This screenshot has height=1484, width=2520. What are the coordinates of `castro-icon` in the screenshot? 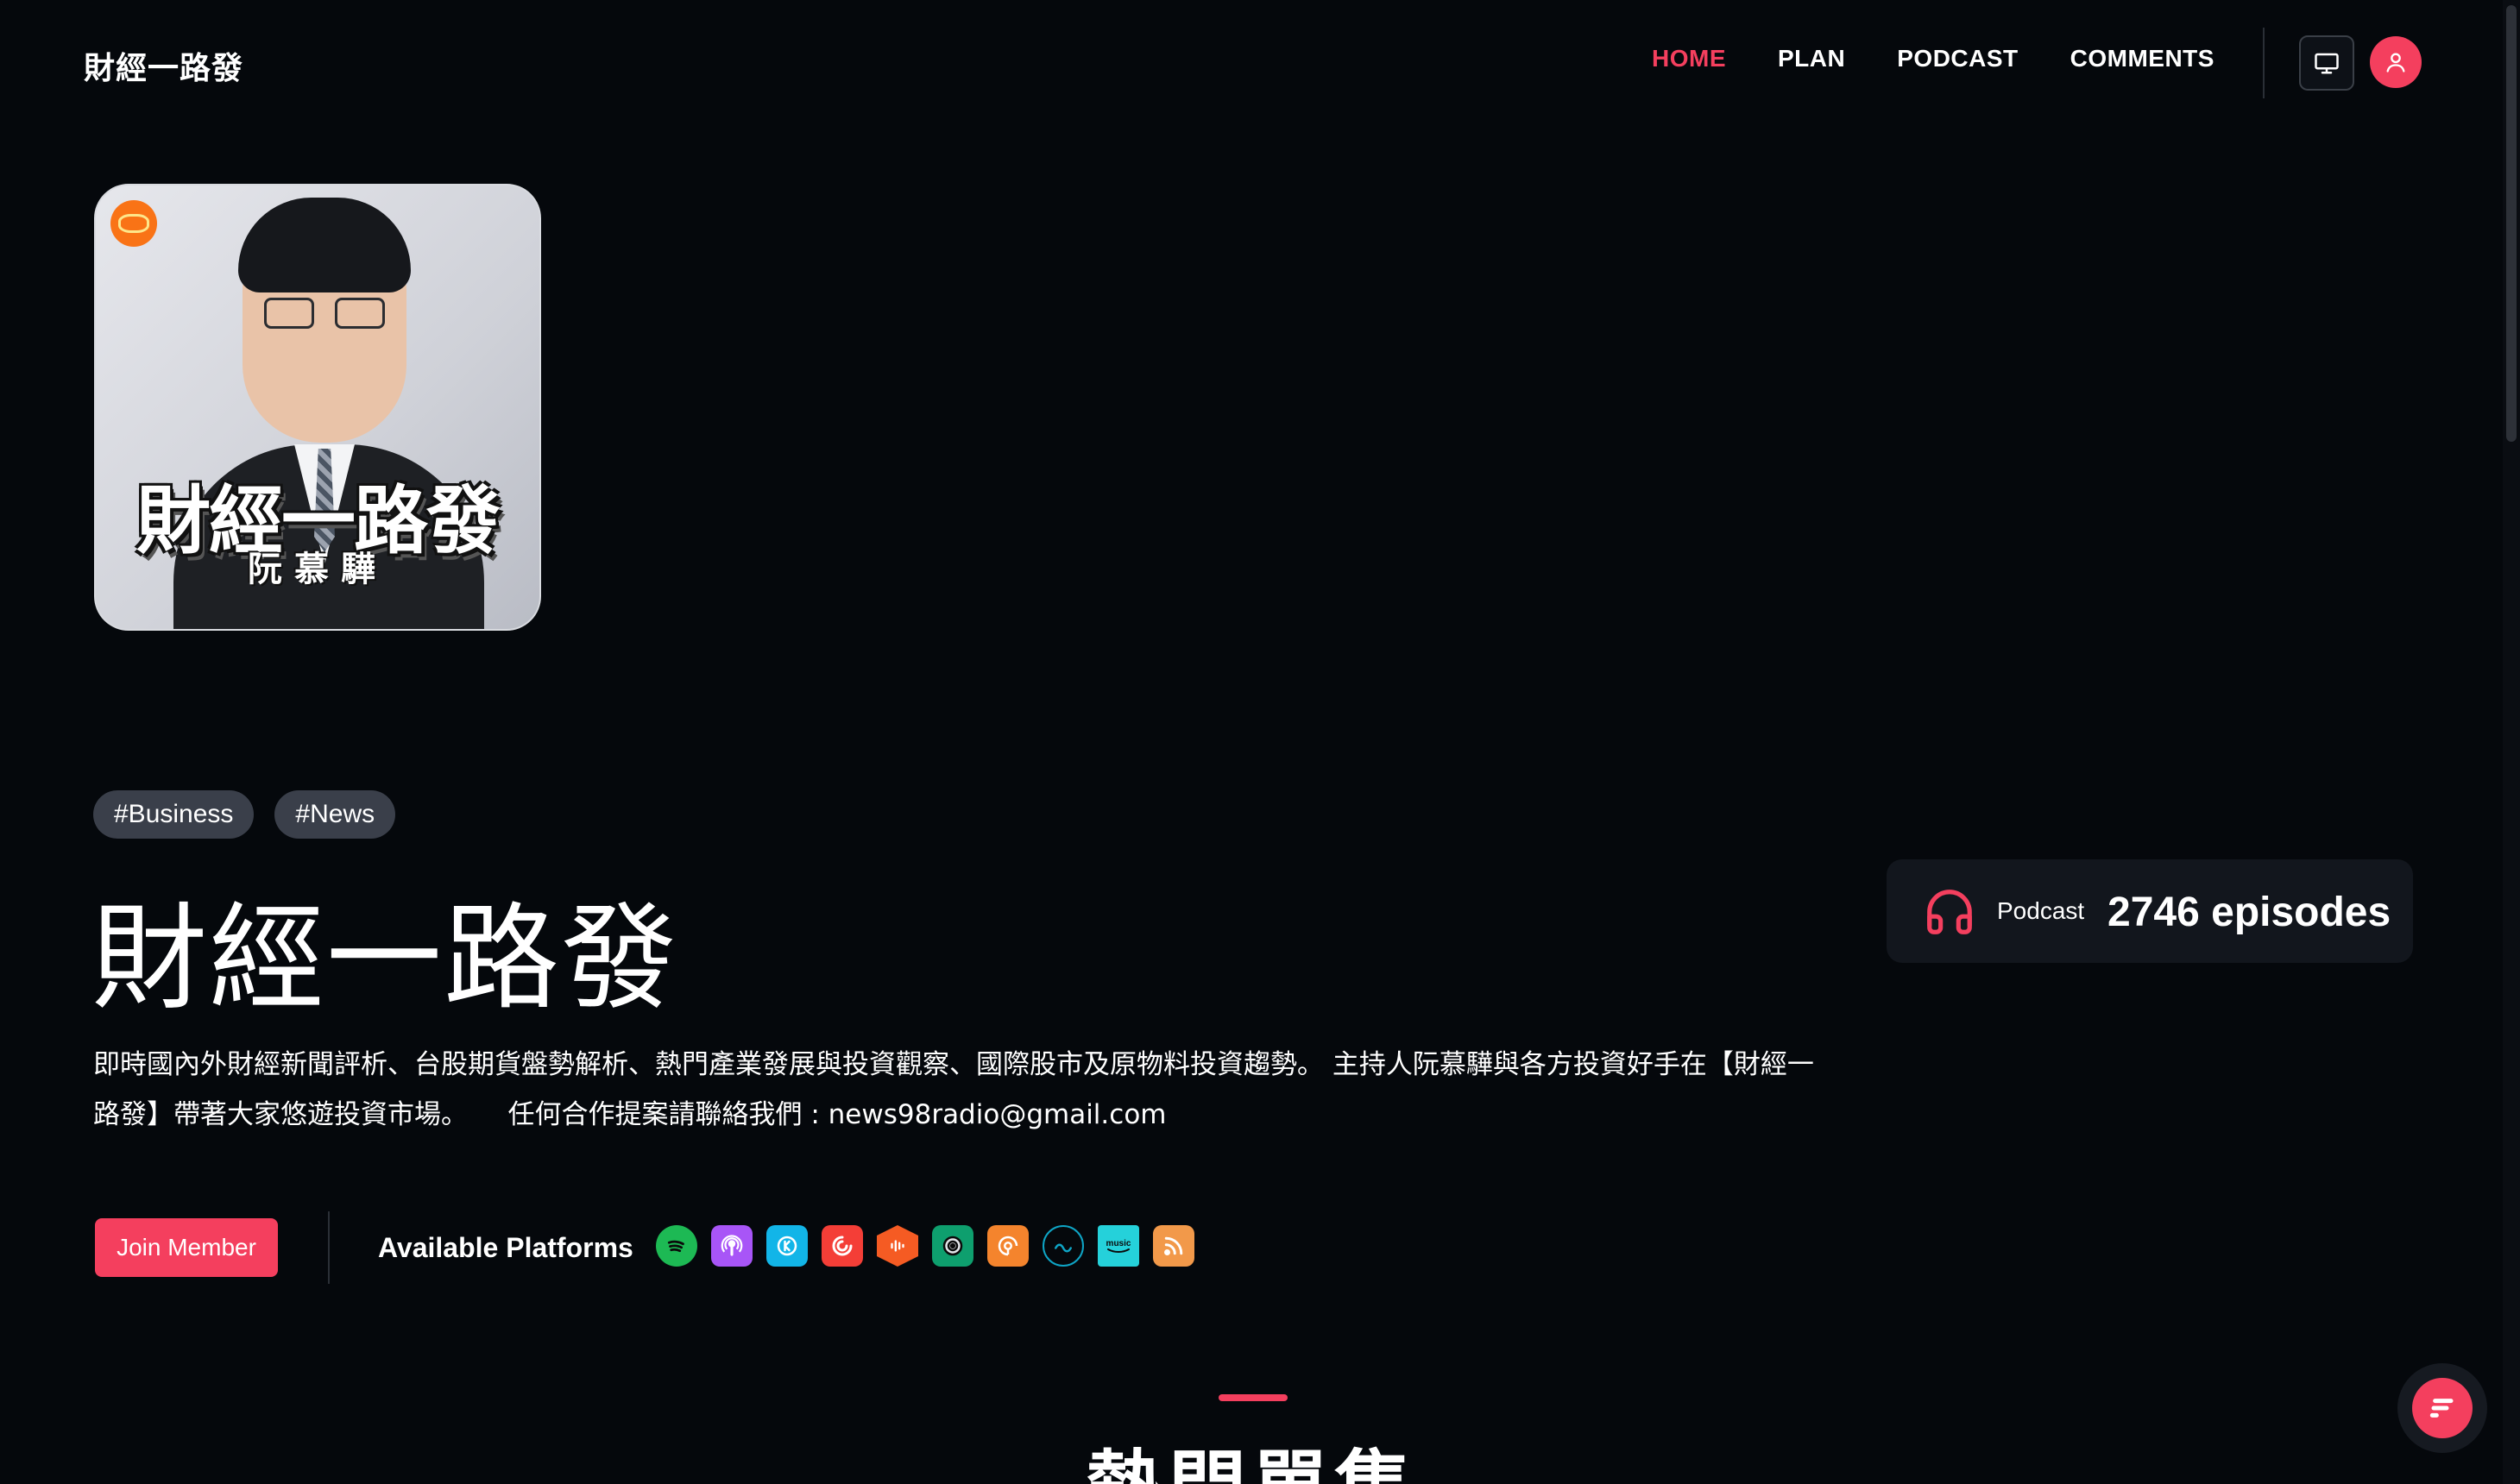 It's located at (1063, 1246).